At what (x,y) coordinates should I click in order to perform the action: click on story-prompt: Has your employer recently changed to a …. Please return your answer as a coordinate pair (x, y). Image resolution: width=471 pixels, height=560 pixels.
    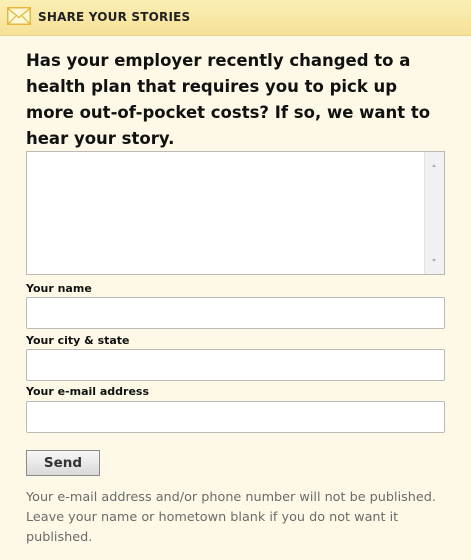
    Looking at the image, I should click on (228, 99).